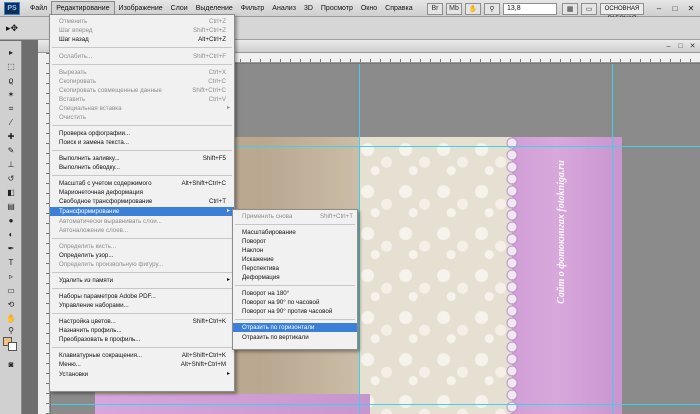 The image size is (700, 414). I want to click on marquee-tool-icon: ⬚, so click(11, 66).